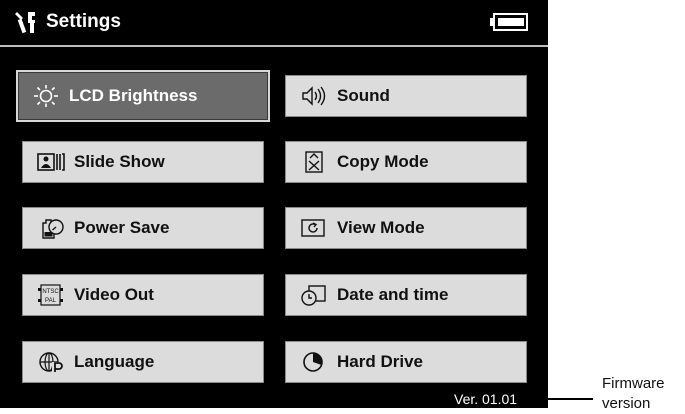 This screenshot has height=414, width=685. I want to click on date-time-button: Date and time, so click(406, 295).